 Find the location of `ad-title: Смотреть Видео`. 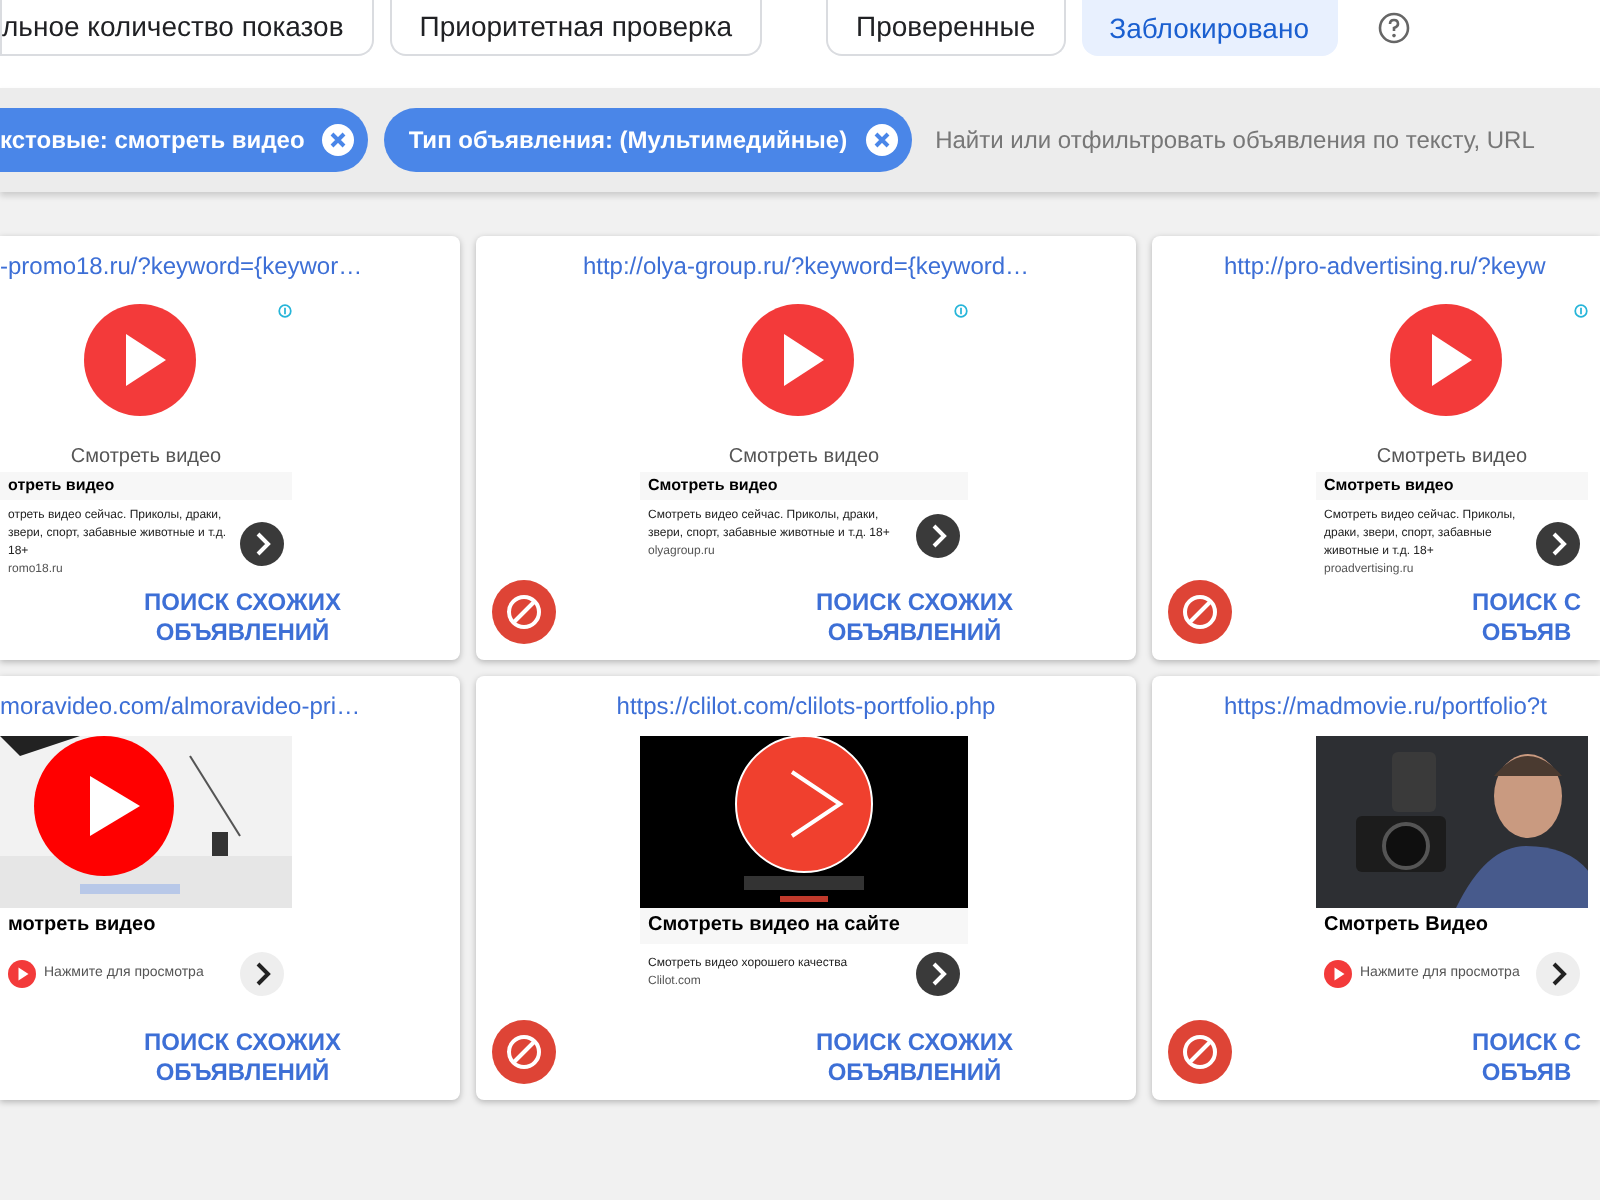

ad-title: Смотреть Видео is located at coordinates (1406, 926).